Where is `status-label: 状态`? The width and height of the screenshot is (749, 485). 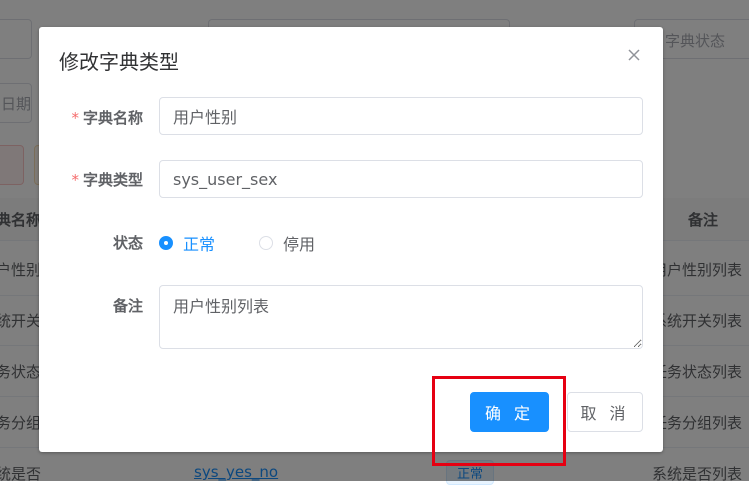 status-label: 状态 is located at coordinates (127, 243).